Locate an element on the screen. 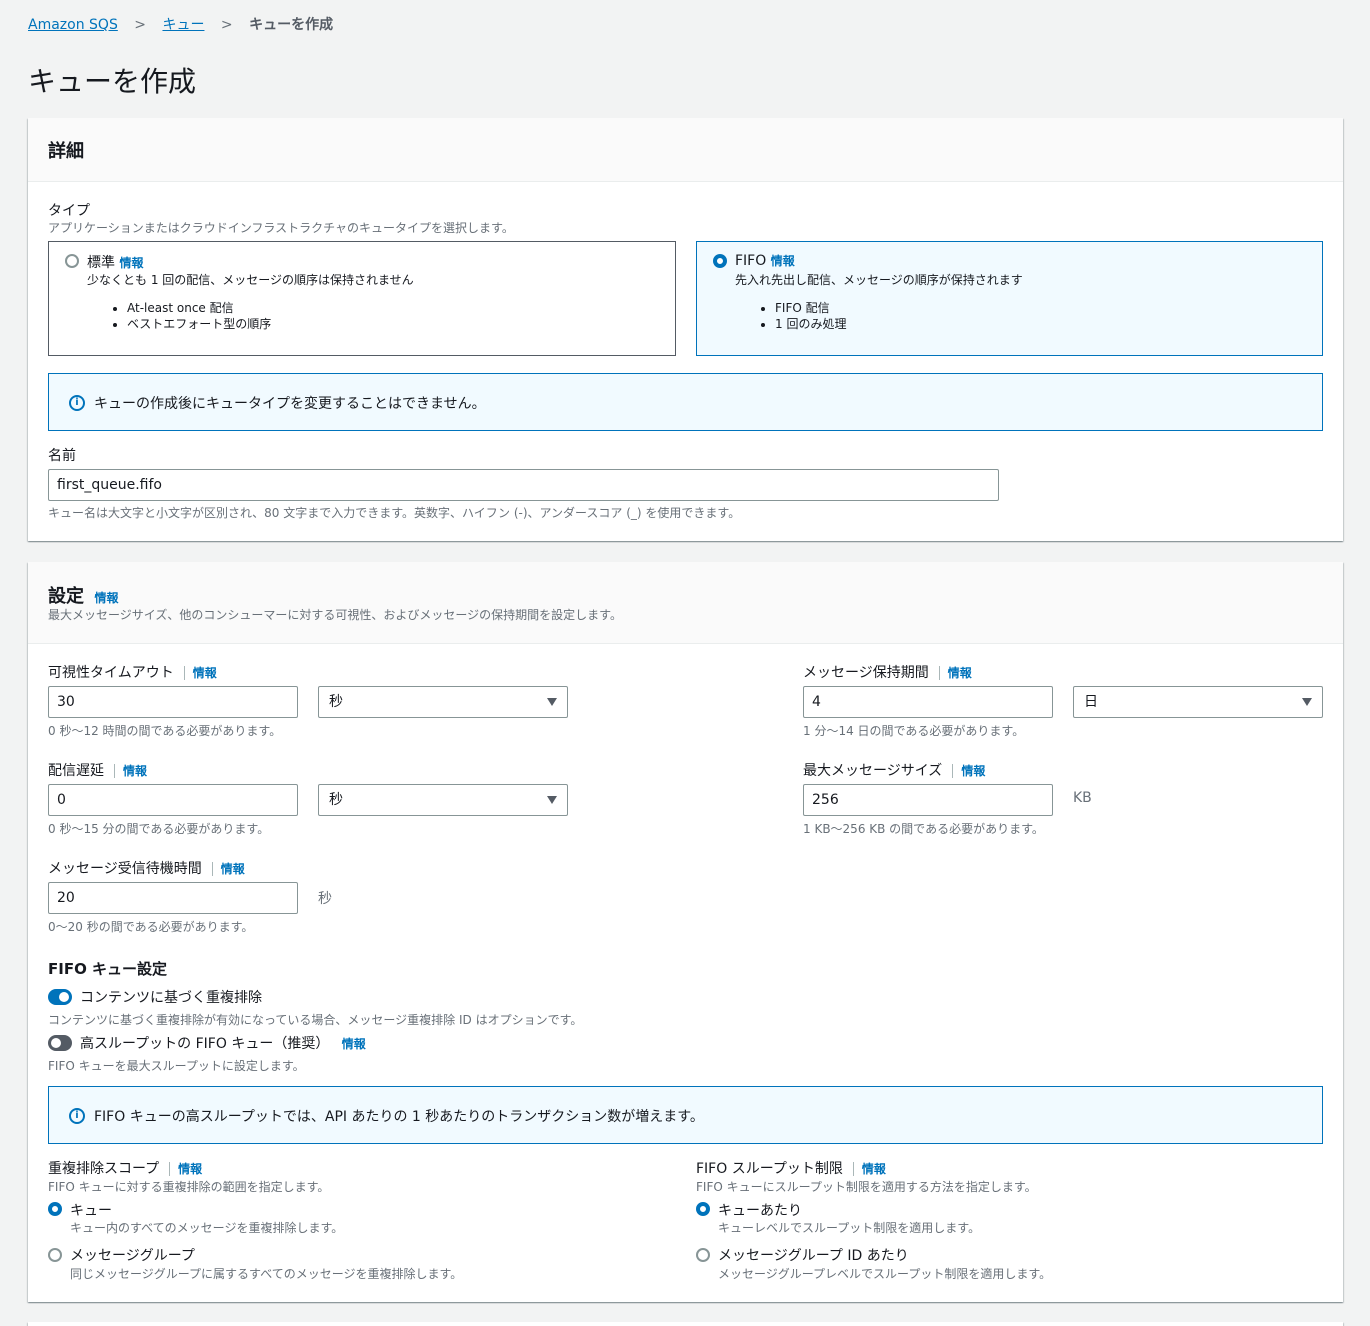 This screenshot has height=1326, width=1370. max-message-size-info-link: 情報 is located at coordinates (973, 771).